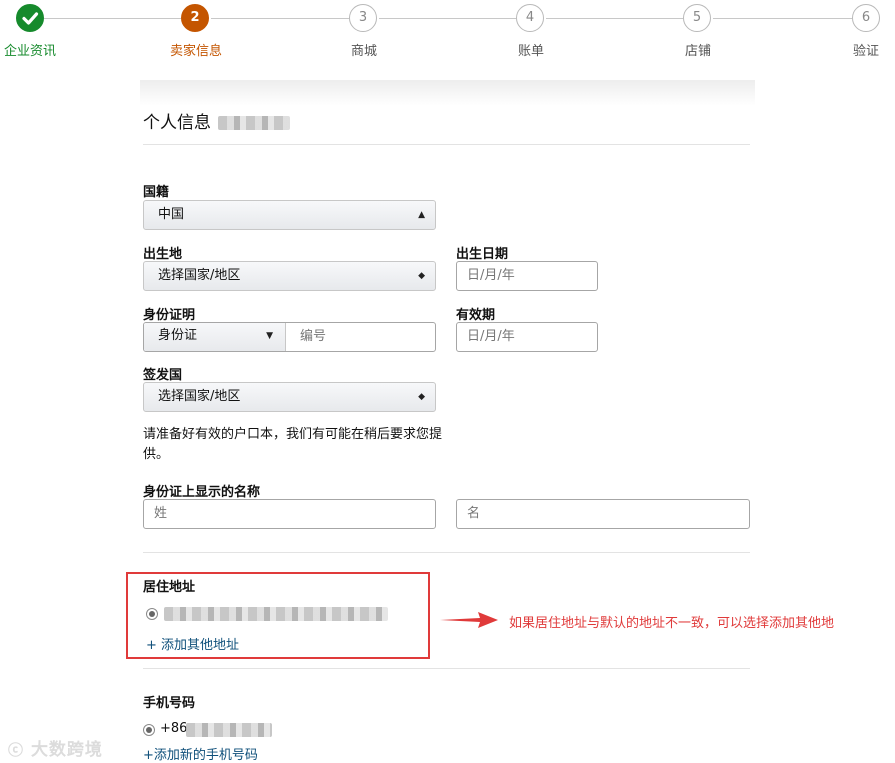 Image resolution: width=895 pixels, height=763 pixels. Describe the element at coordinates (229, 730) in the screenshot. I see `redacted-phone` at that location.